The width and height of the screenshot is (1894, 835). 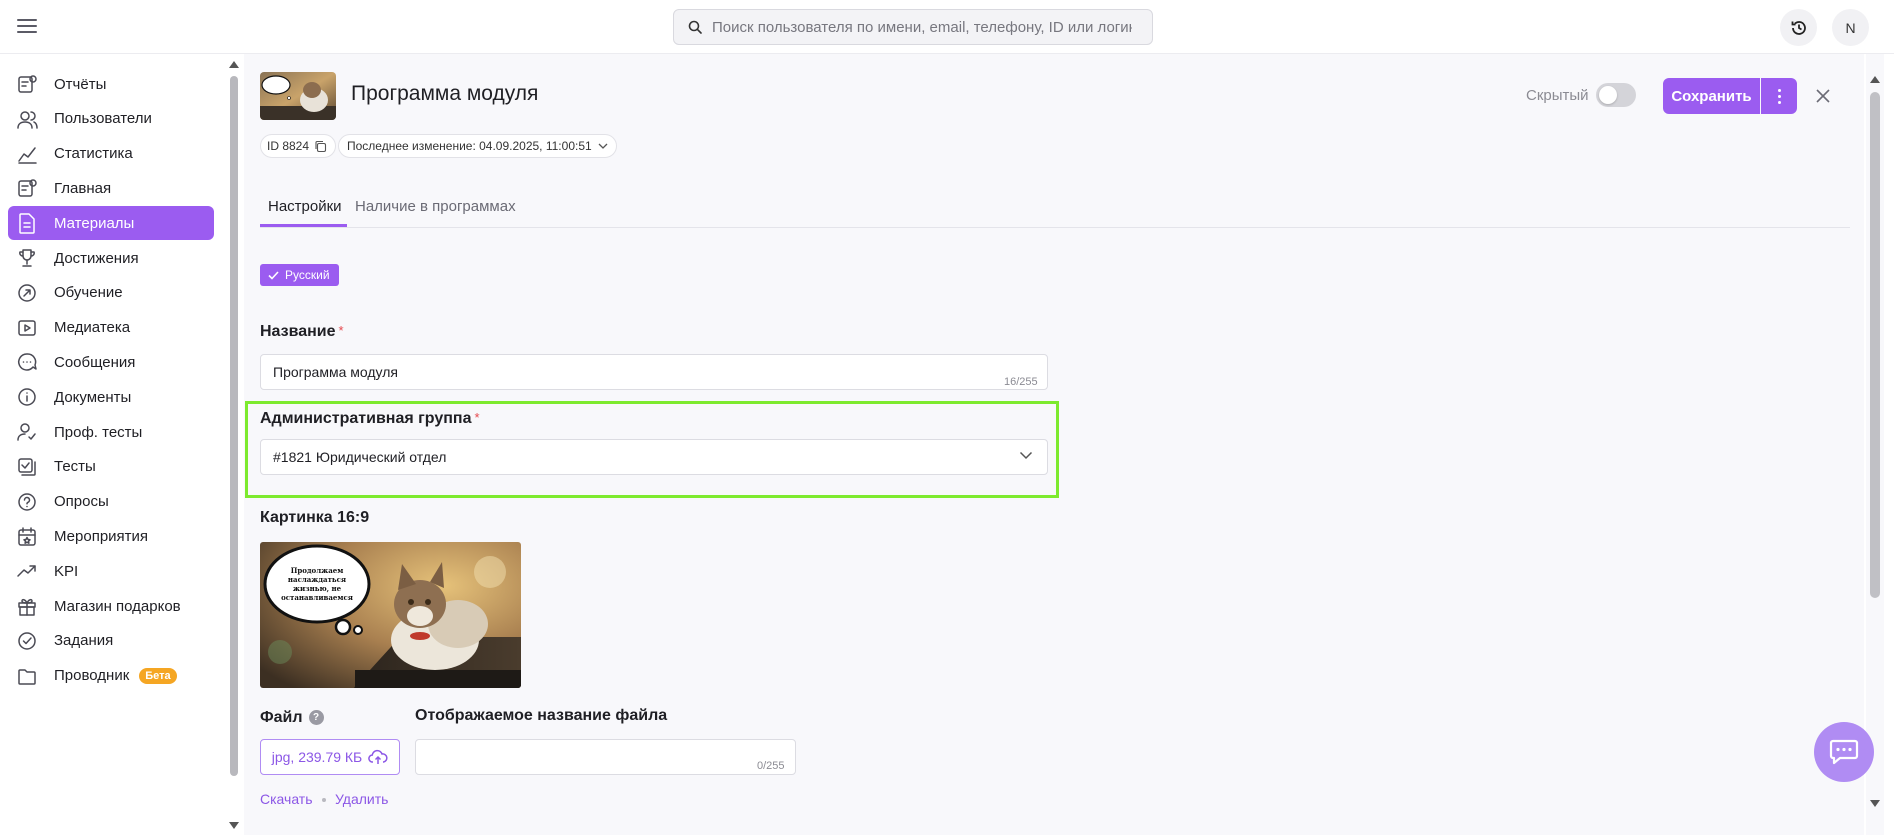 I want to click on main-scrollbar, so click(x=1875, y=444).